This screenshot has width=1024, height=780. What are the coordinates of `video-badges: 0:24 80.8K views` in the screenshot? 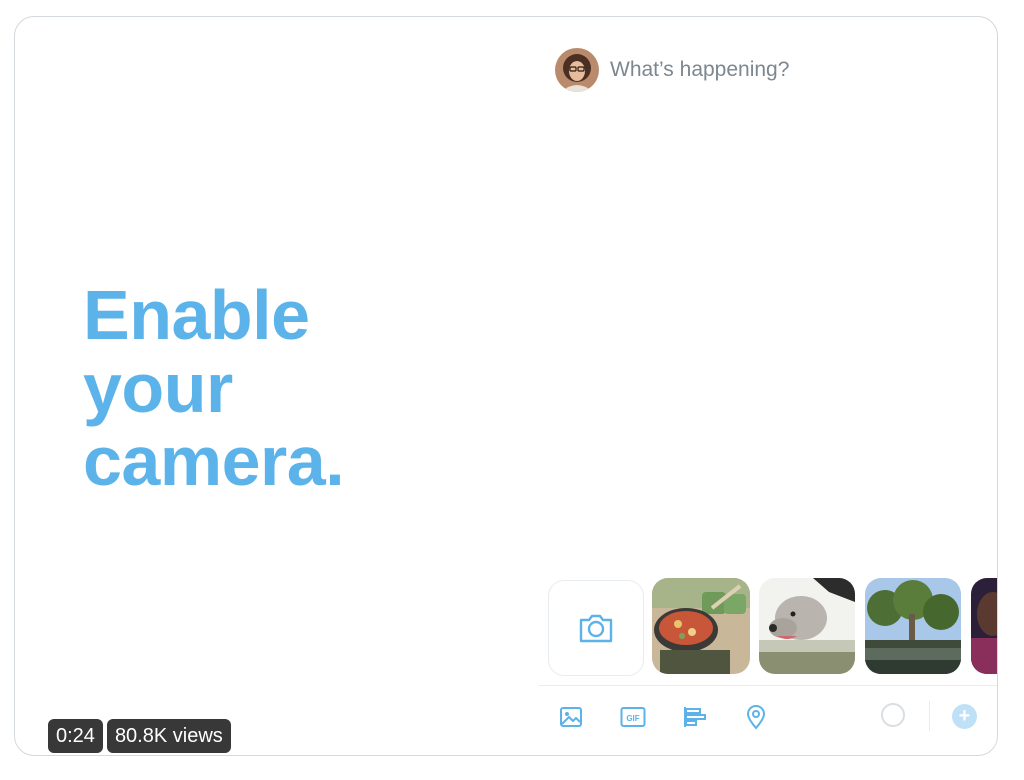 It's located at (139, 736).